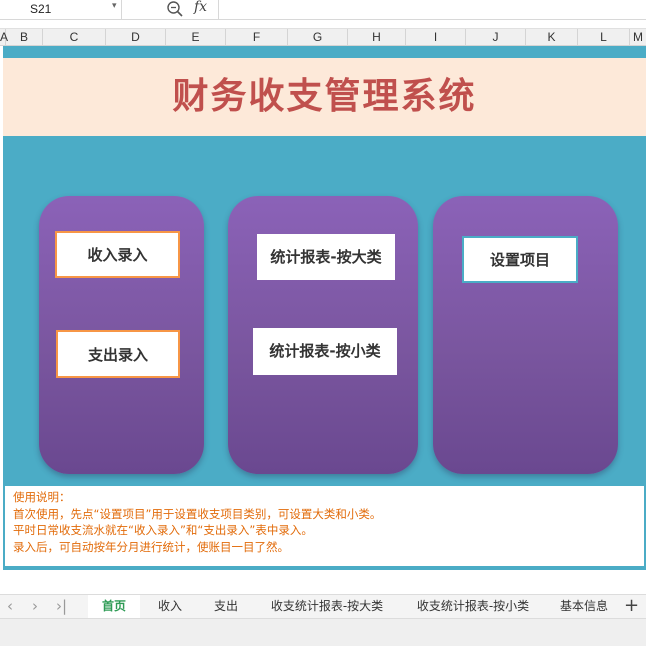 This screenshot has height=646, width=646. I want to click on column-header-h: H, so click(377, 37).